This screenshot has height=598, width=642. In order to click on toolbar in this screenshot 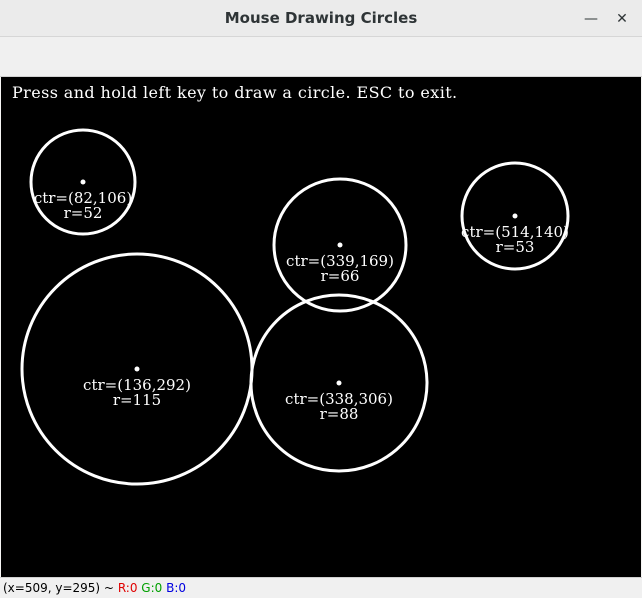, I will do `click(321, 57)`.